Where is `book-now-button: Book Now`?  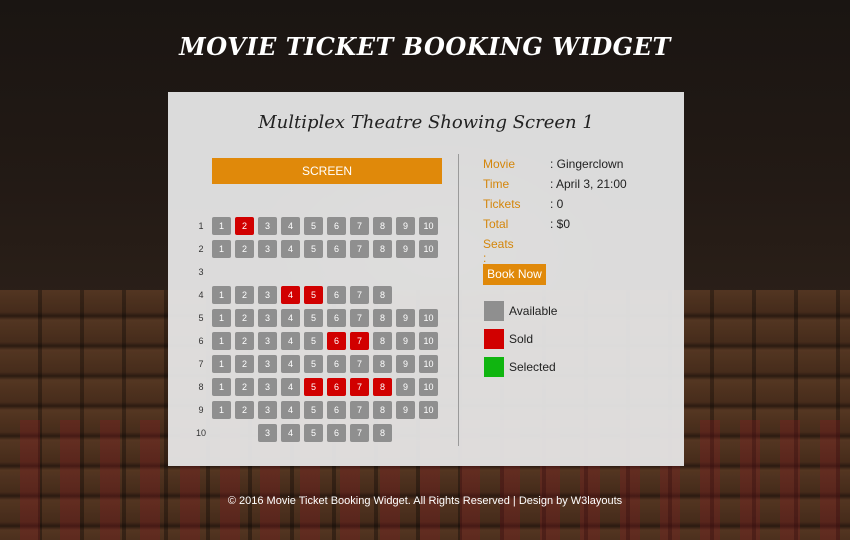 book-now-button: Book Now is located at coordinates (514, 274).